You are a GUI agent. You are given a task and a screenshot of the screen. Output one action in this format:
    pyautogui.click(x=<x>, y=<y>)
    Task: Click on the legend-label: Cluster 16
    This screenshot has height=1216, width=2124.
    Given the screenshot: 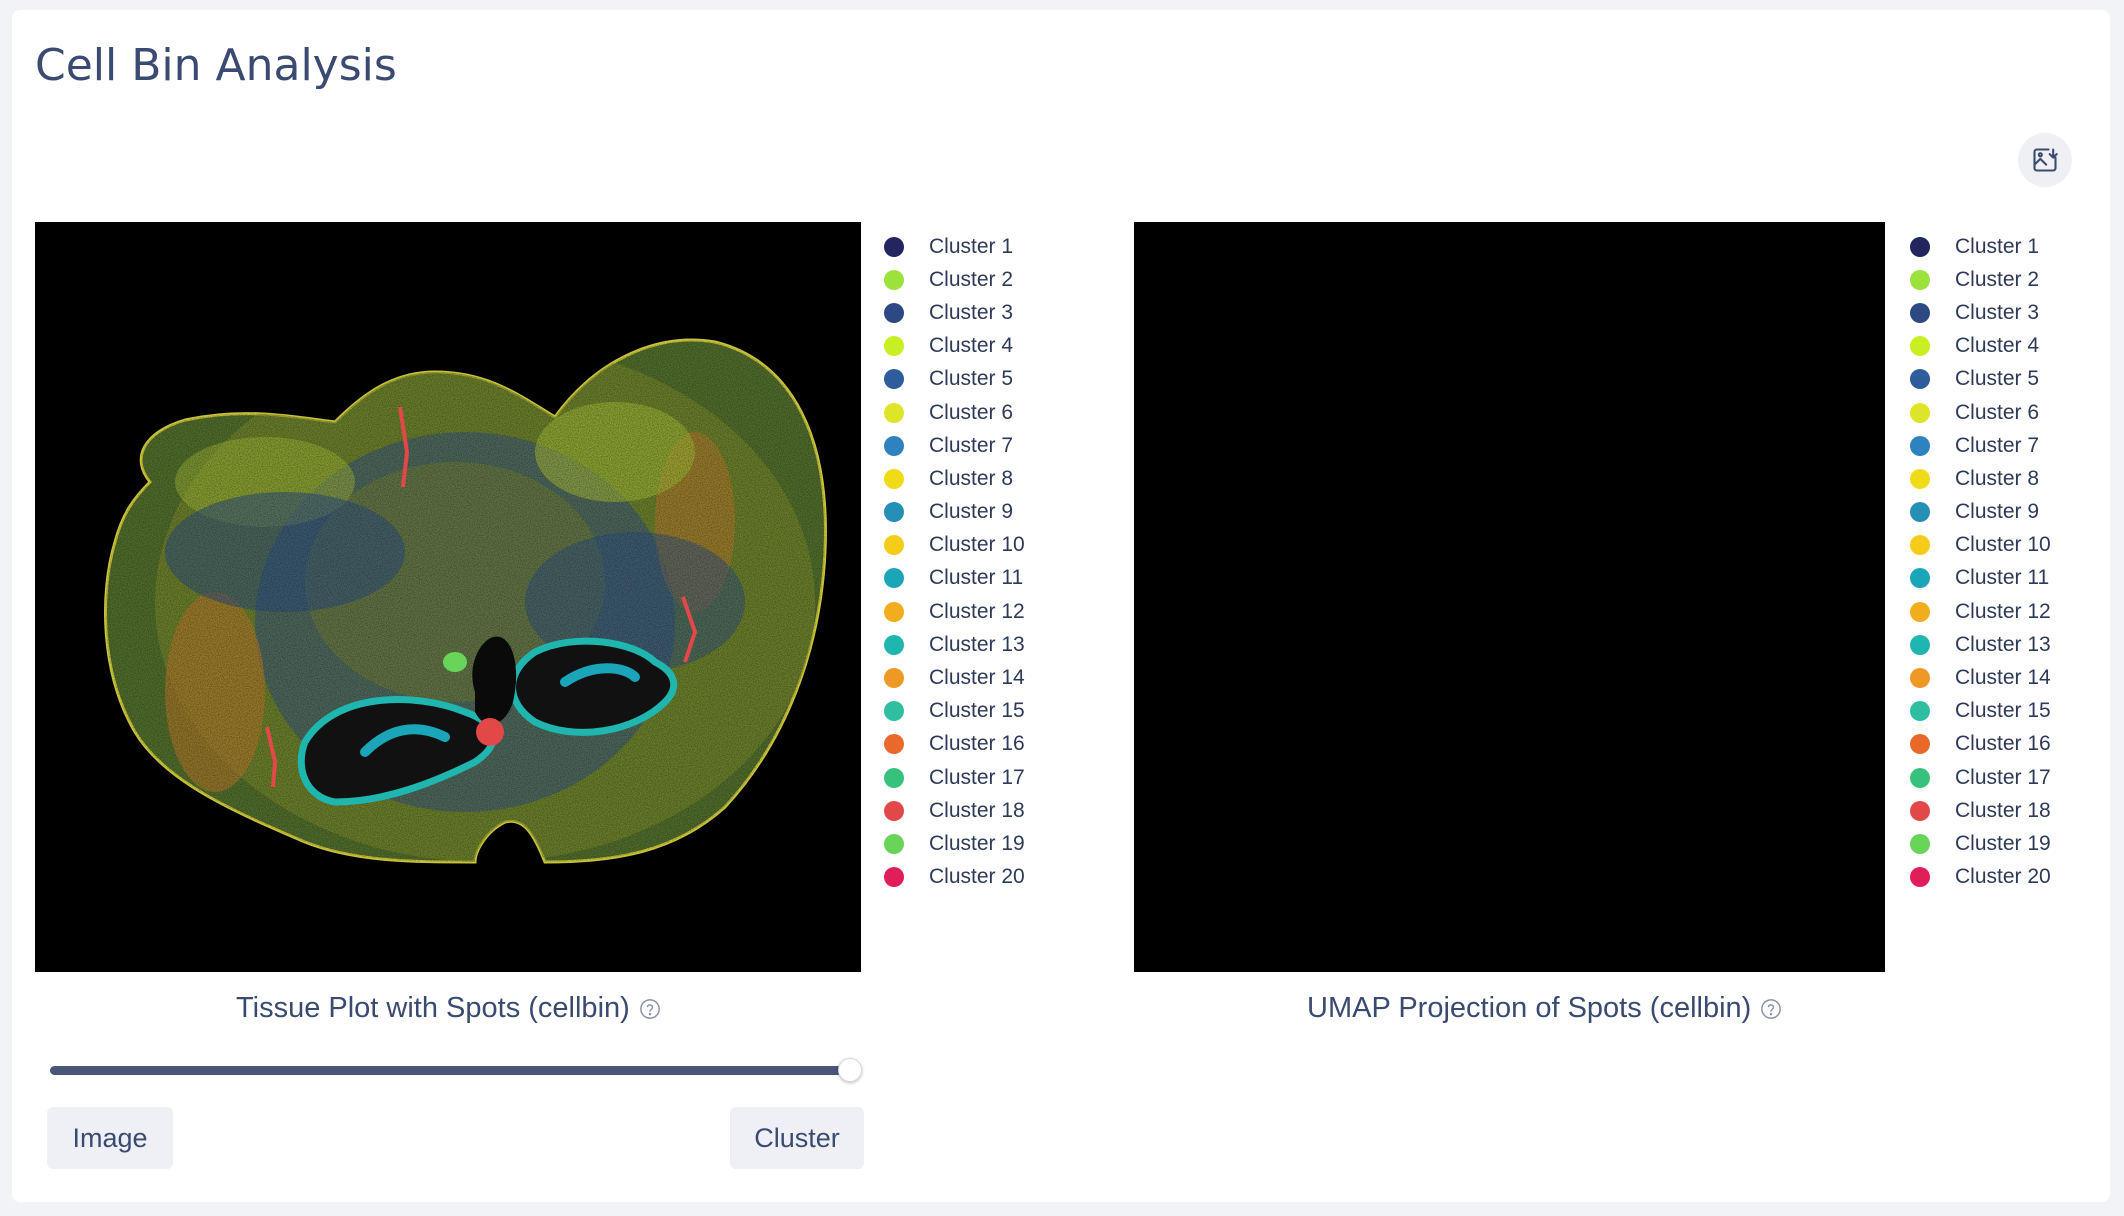 What is the action you would take?
    pyautogui.click(x=2003, y=744)
    